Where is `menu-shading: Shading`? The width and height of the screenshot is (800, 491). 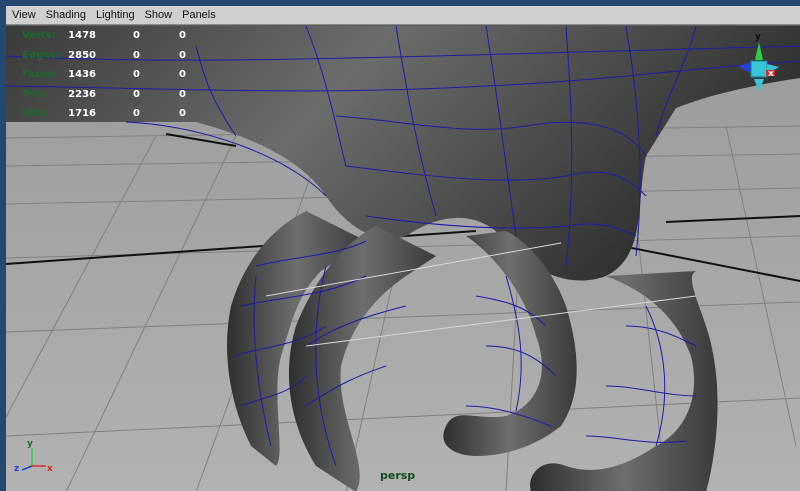 menu-shading: Shading is located at coordinates (67, 15).